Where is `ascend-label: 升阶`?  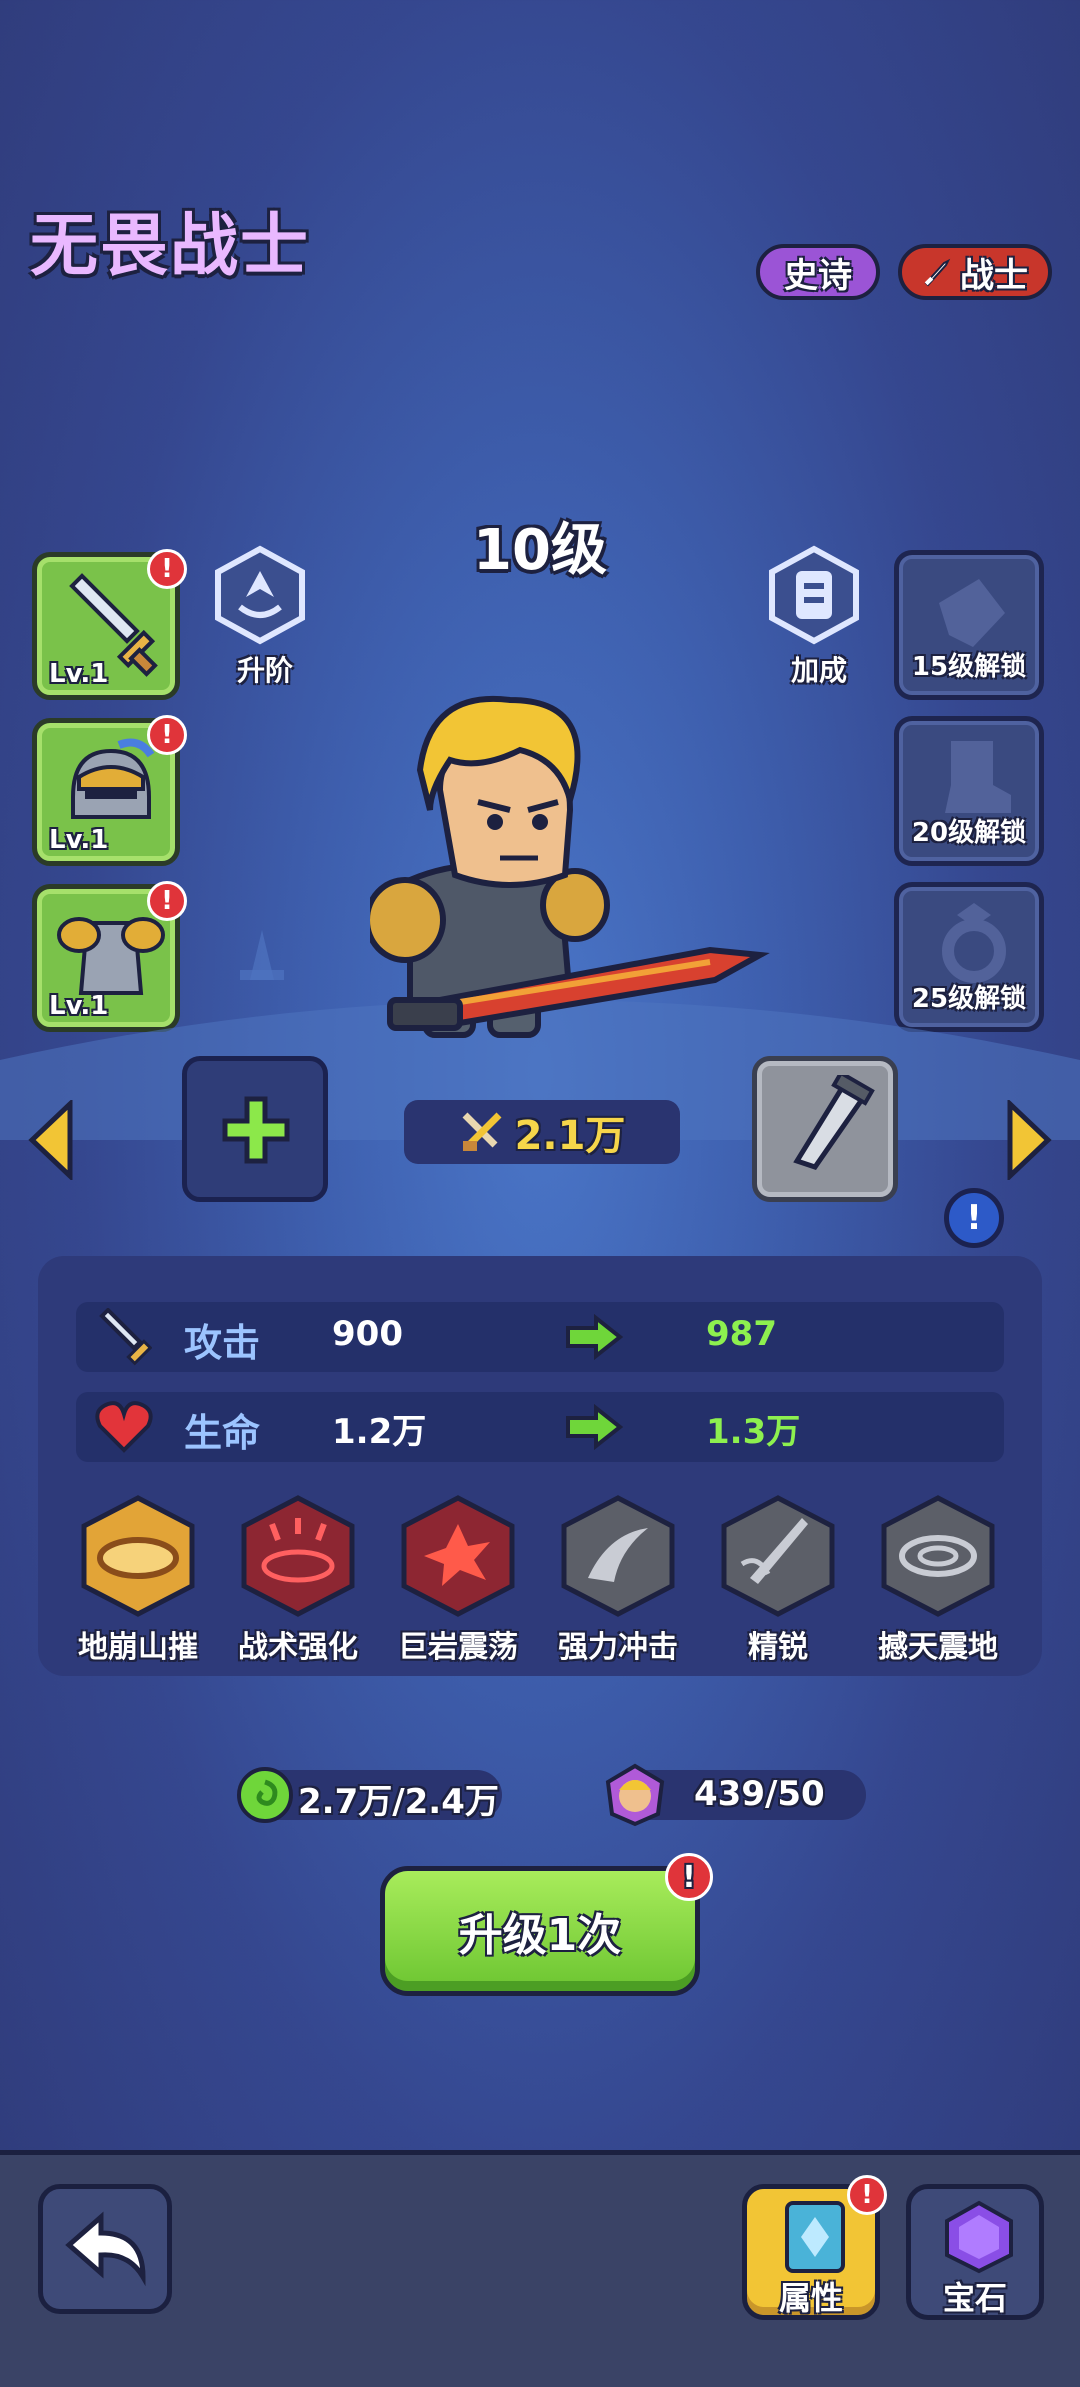 ascend-label: 升阶 is located at coordinates (264, 670).